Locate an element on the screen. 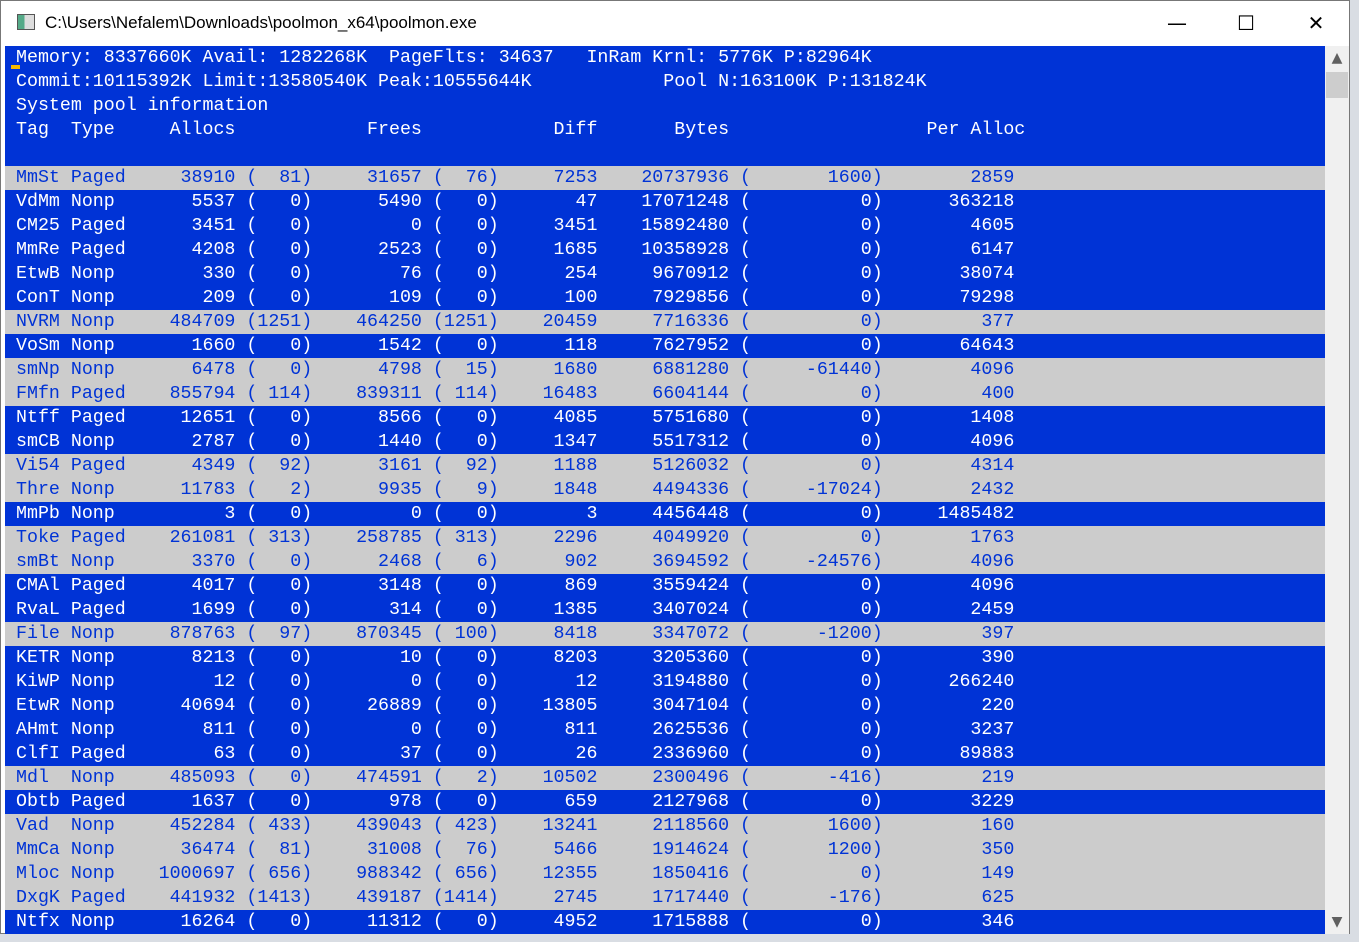  cell-diff: 254 is located at coordinates (581, 274).